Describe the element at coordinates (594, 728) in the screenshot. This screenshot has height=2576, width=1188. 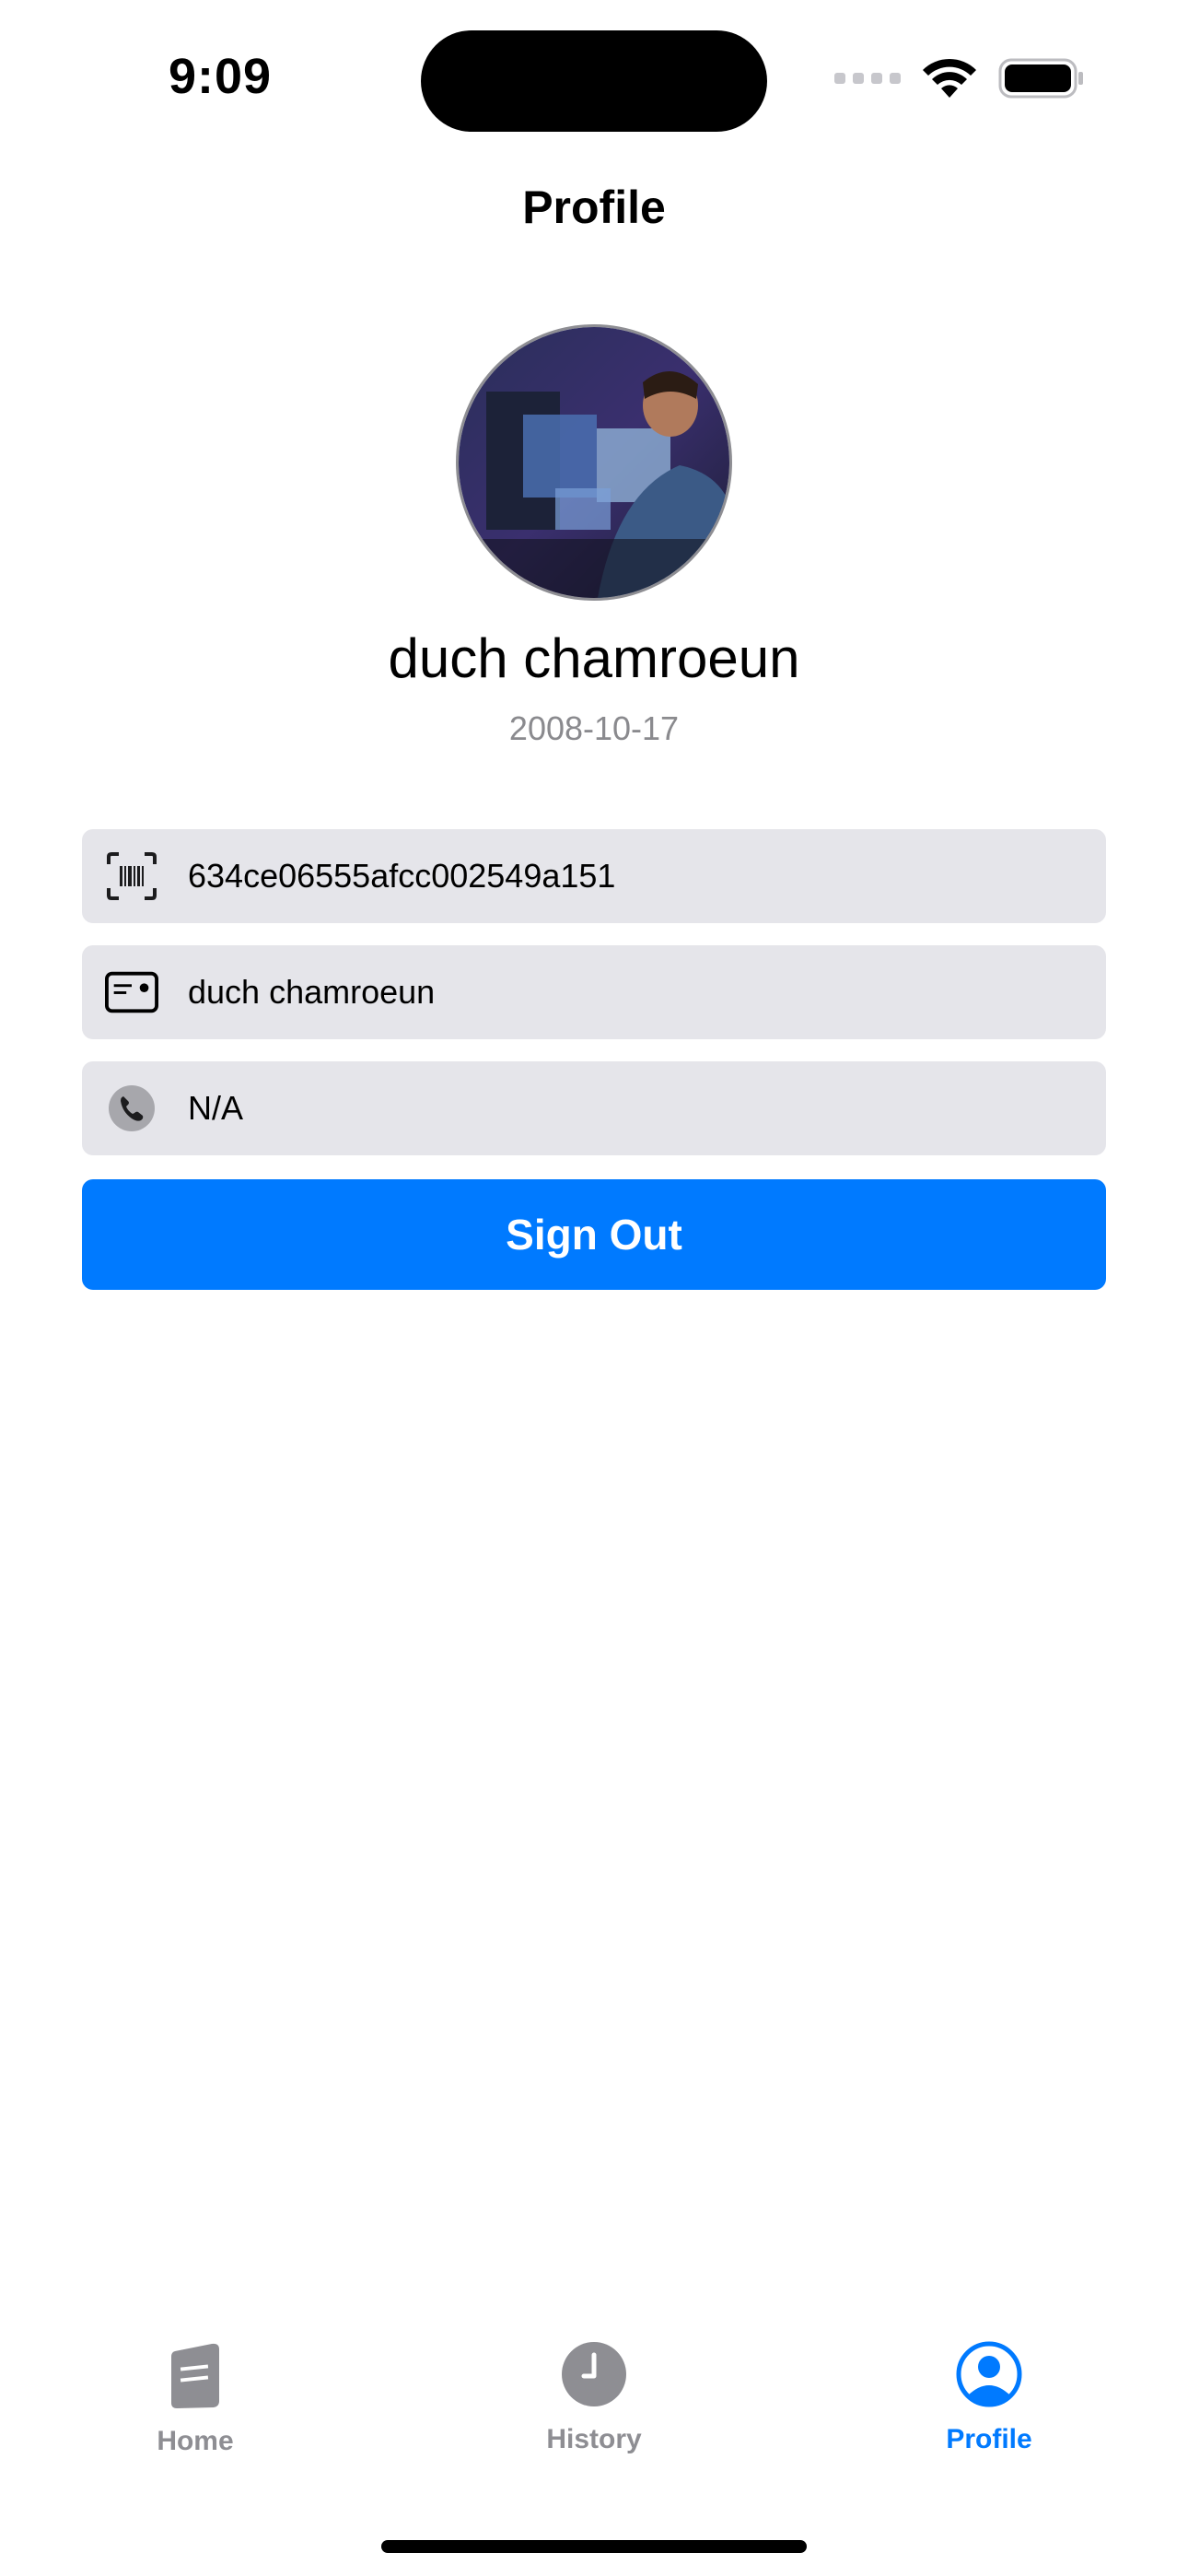
I see `user-birth-date: 2008-10-17` at that location.